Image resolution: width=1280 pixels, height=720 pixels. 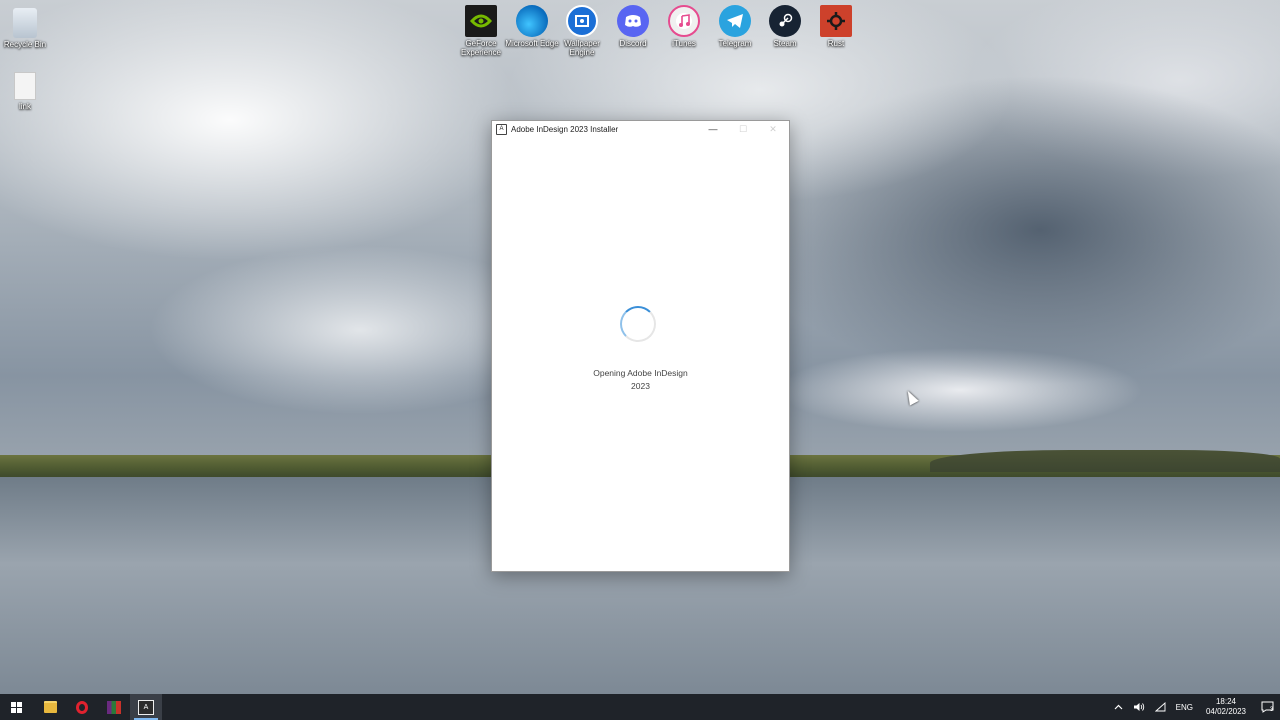 What do you see at coordinates (25, 23) in the screenshot?
I see `recycle-bin-icon` at bounding box center [25, 23].